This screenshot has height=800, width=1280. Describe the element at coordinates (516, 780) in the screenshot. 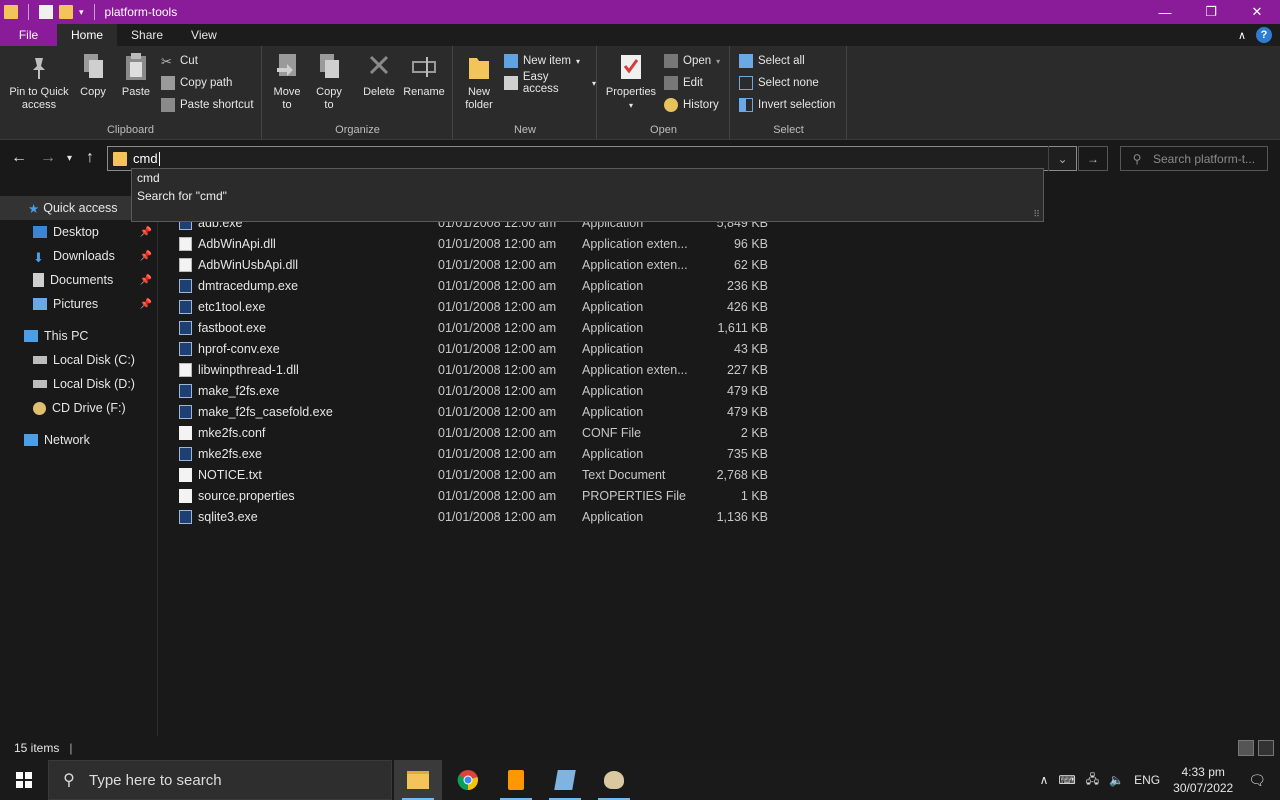

I see `taskbar-sublime` at that location.